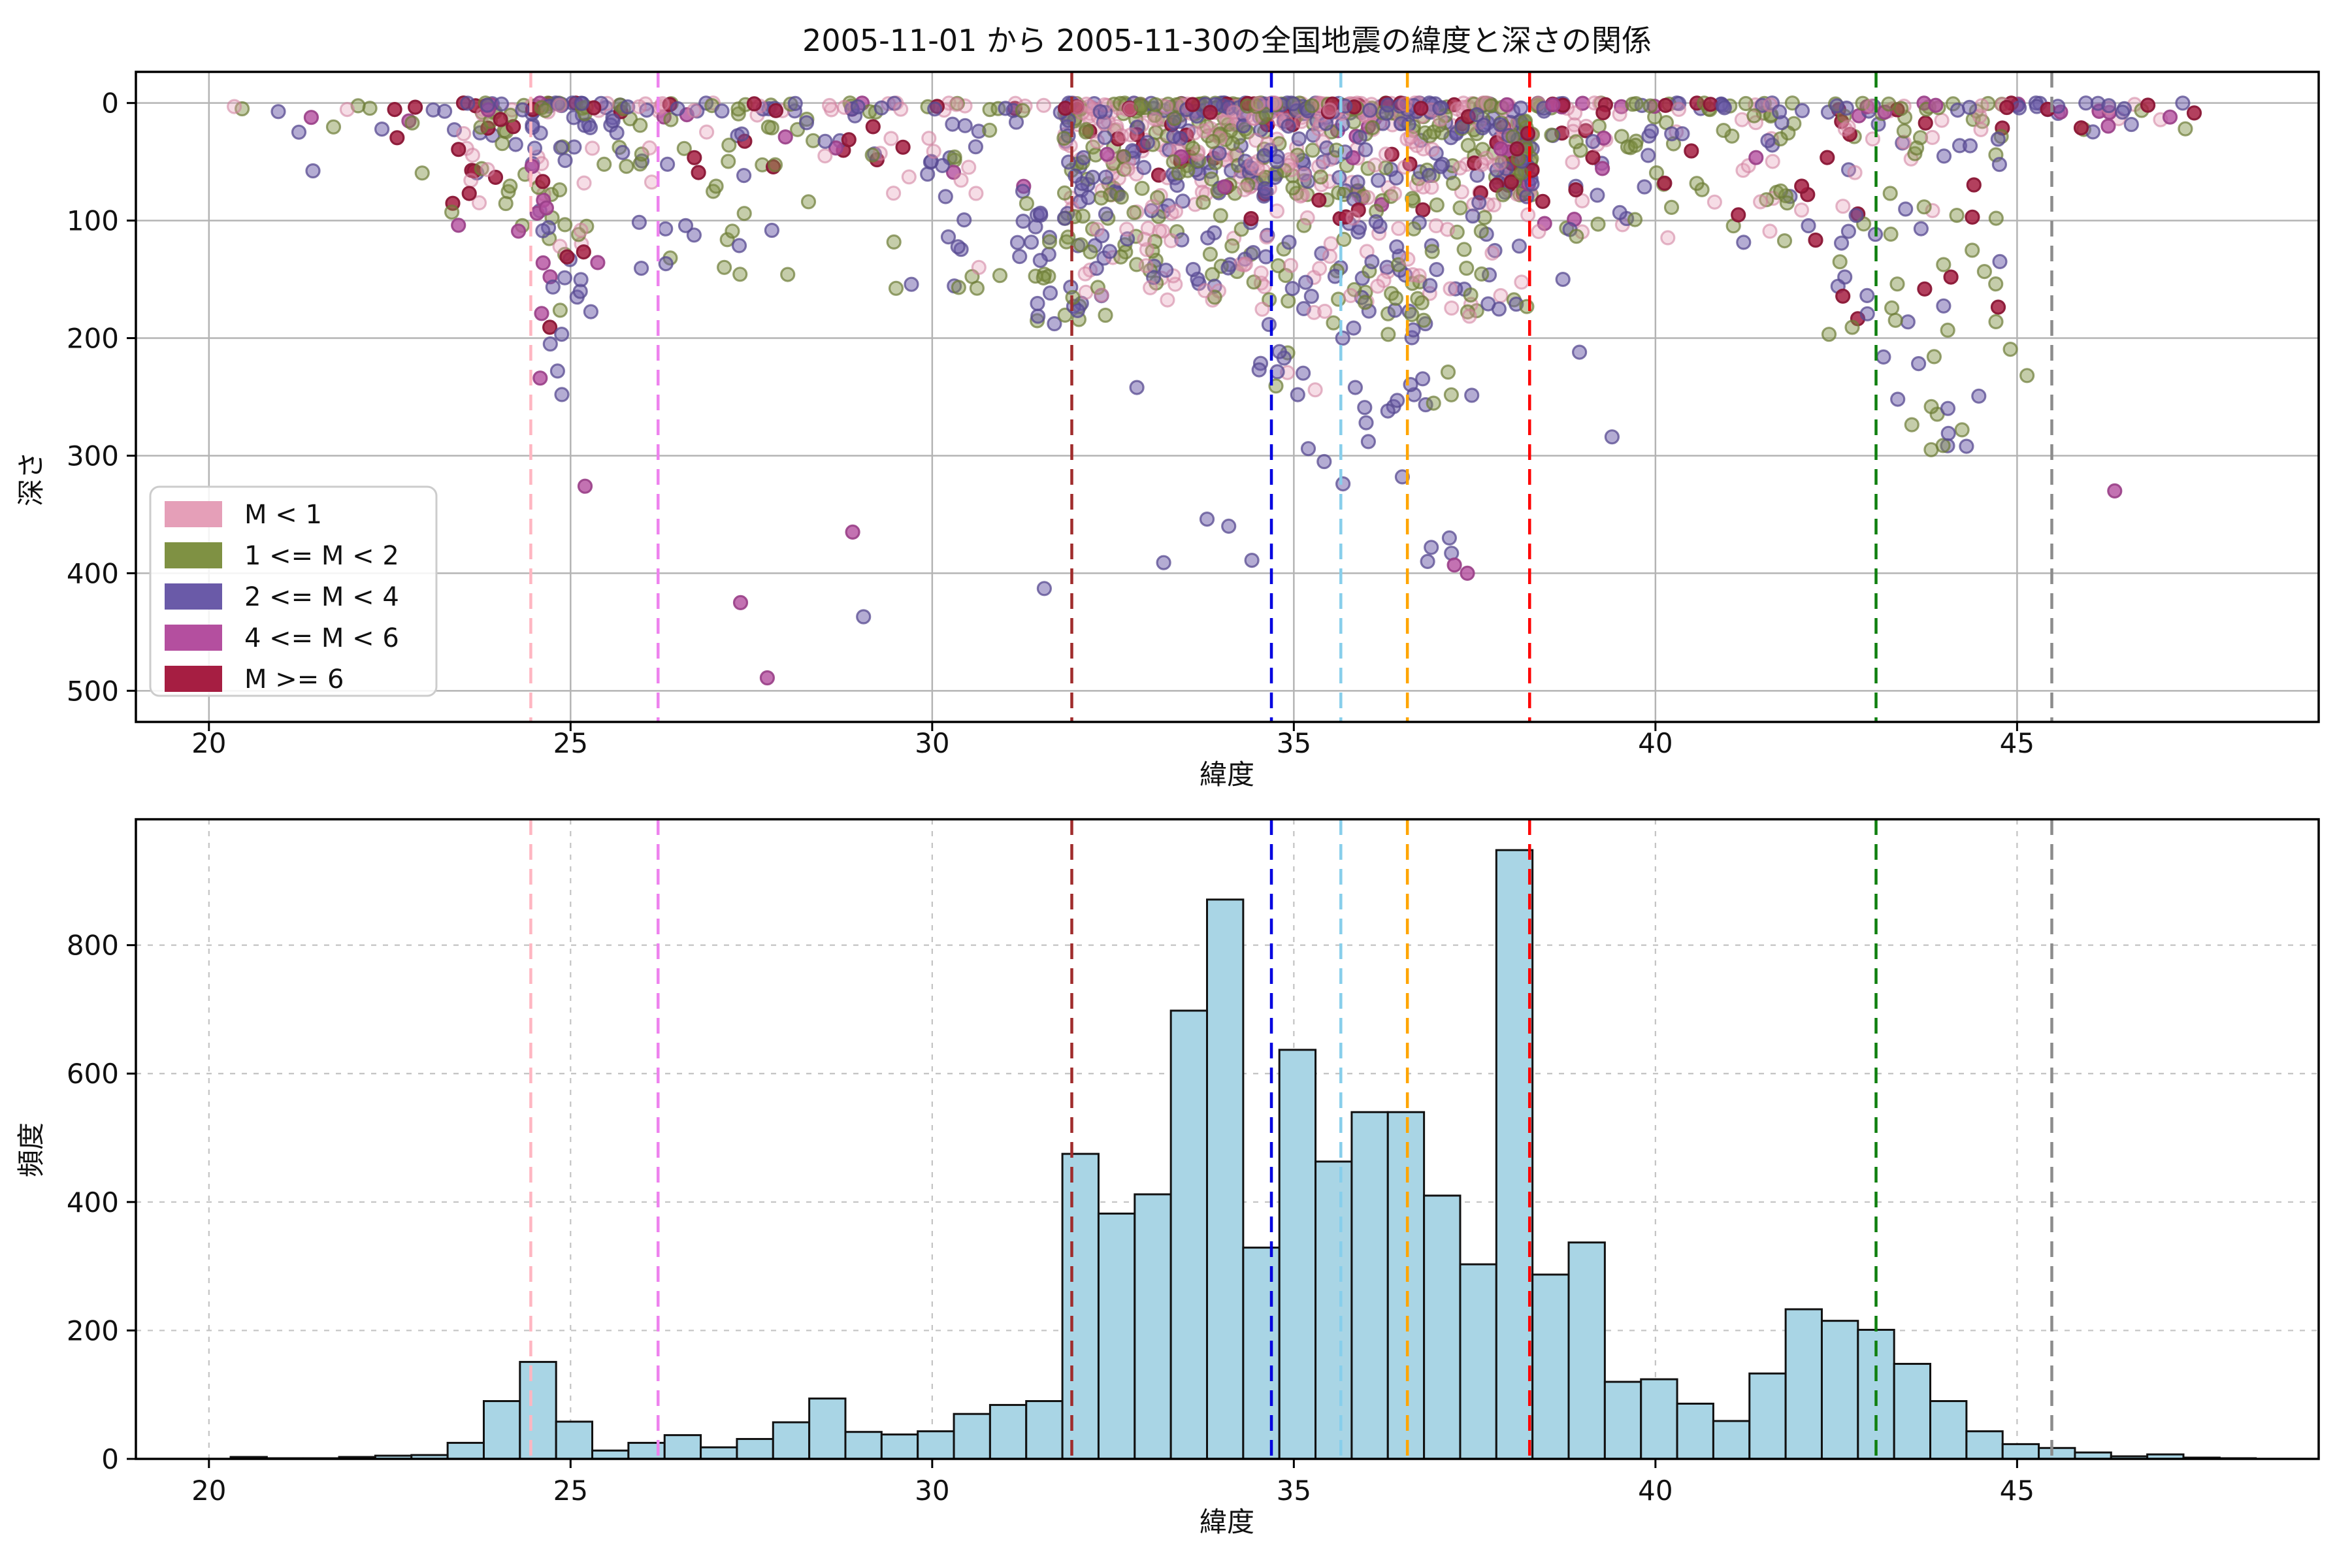 This screenshot has height=1568, width=2352. I want to click on y-tick-label: 300, so click(93, 456).